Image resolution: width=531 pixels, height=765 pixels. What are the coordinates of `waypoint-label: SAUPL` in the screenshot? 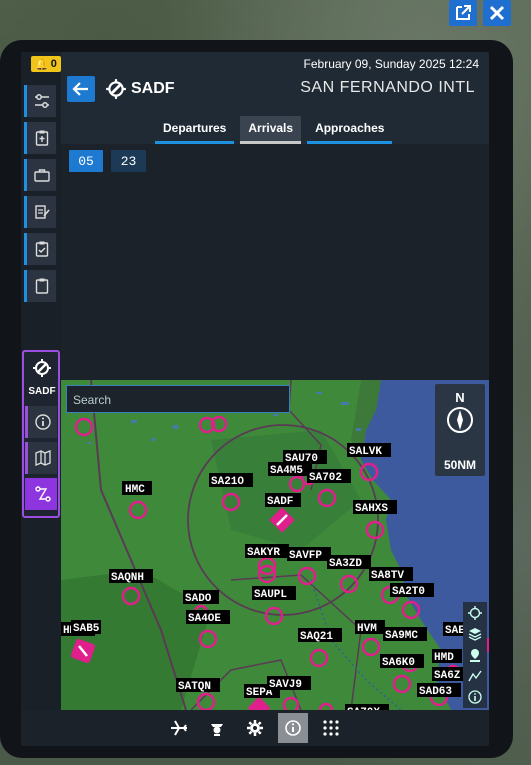 It's located at (270, 595).